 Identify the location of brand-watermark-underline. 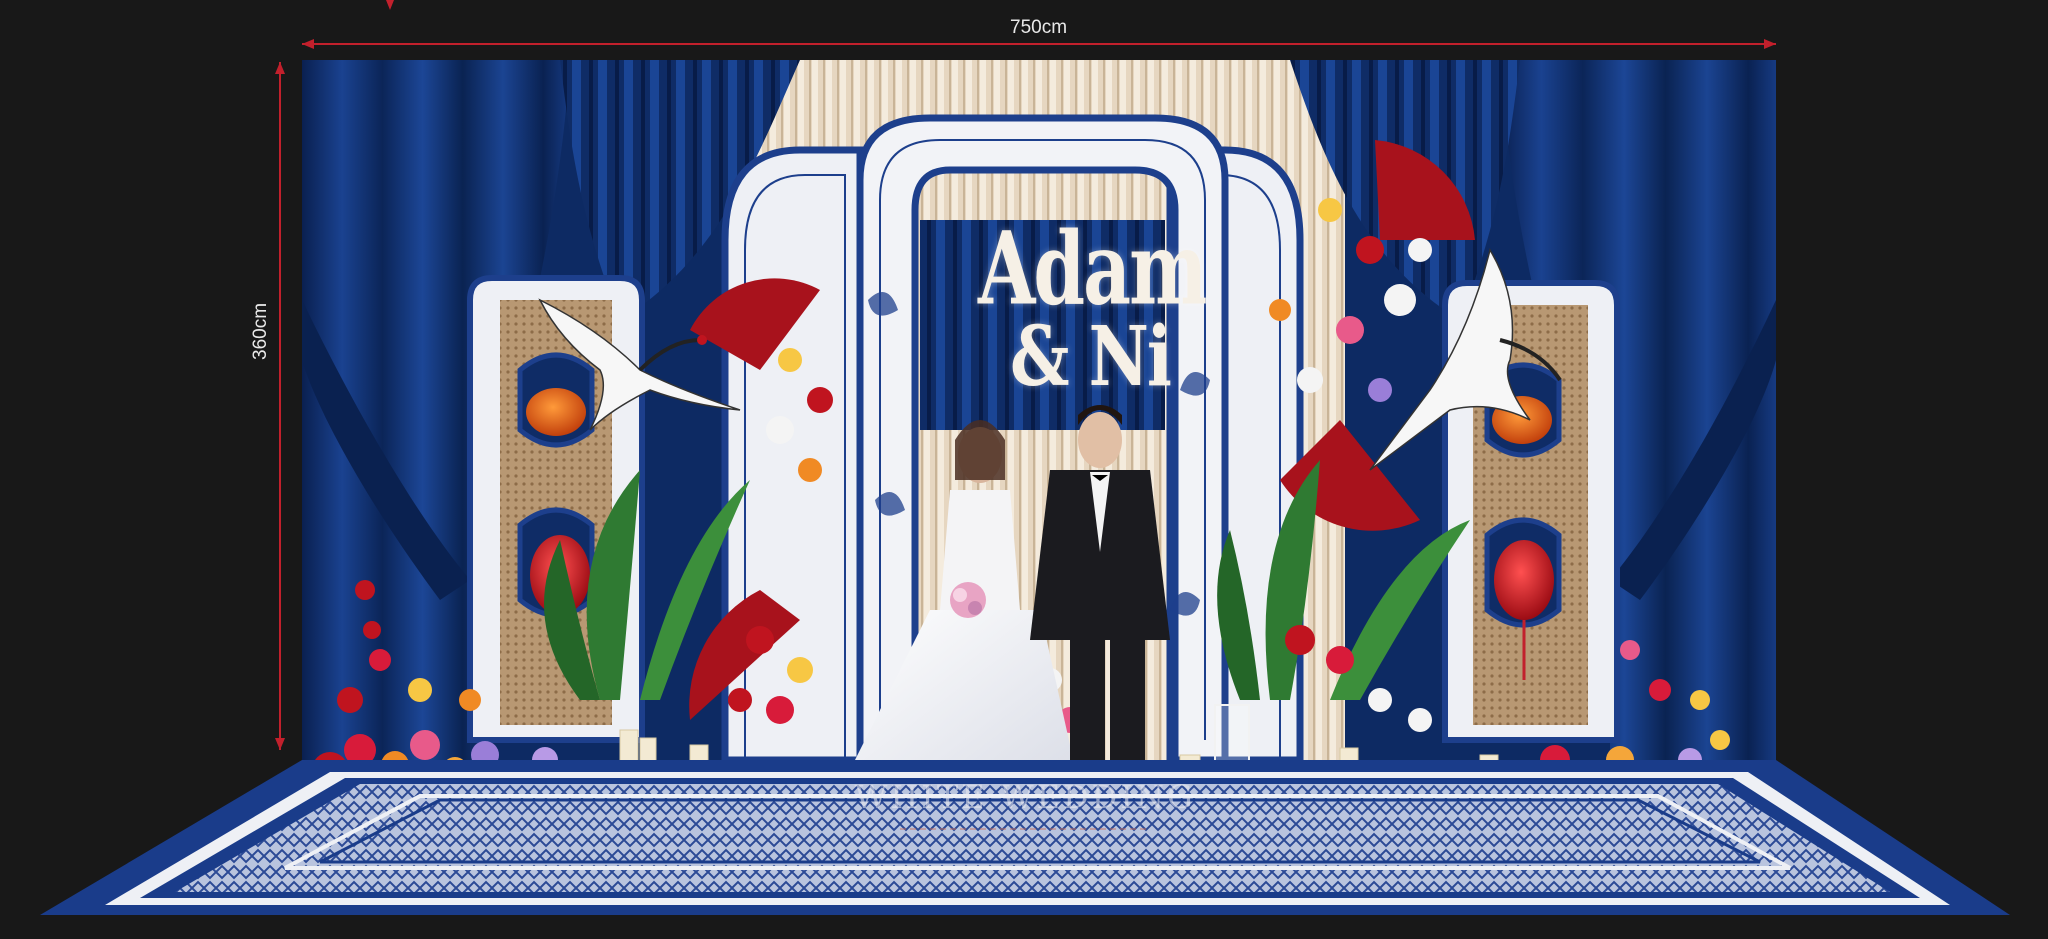
(1025, 829).